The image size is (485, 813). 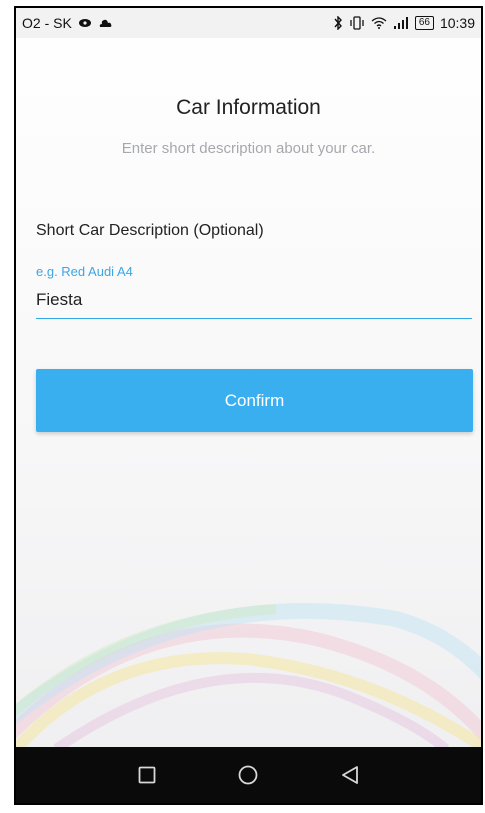 I want to click on navigation-bar, so click(x=248, y=775).